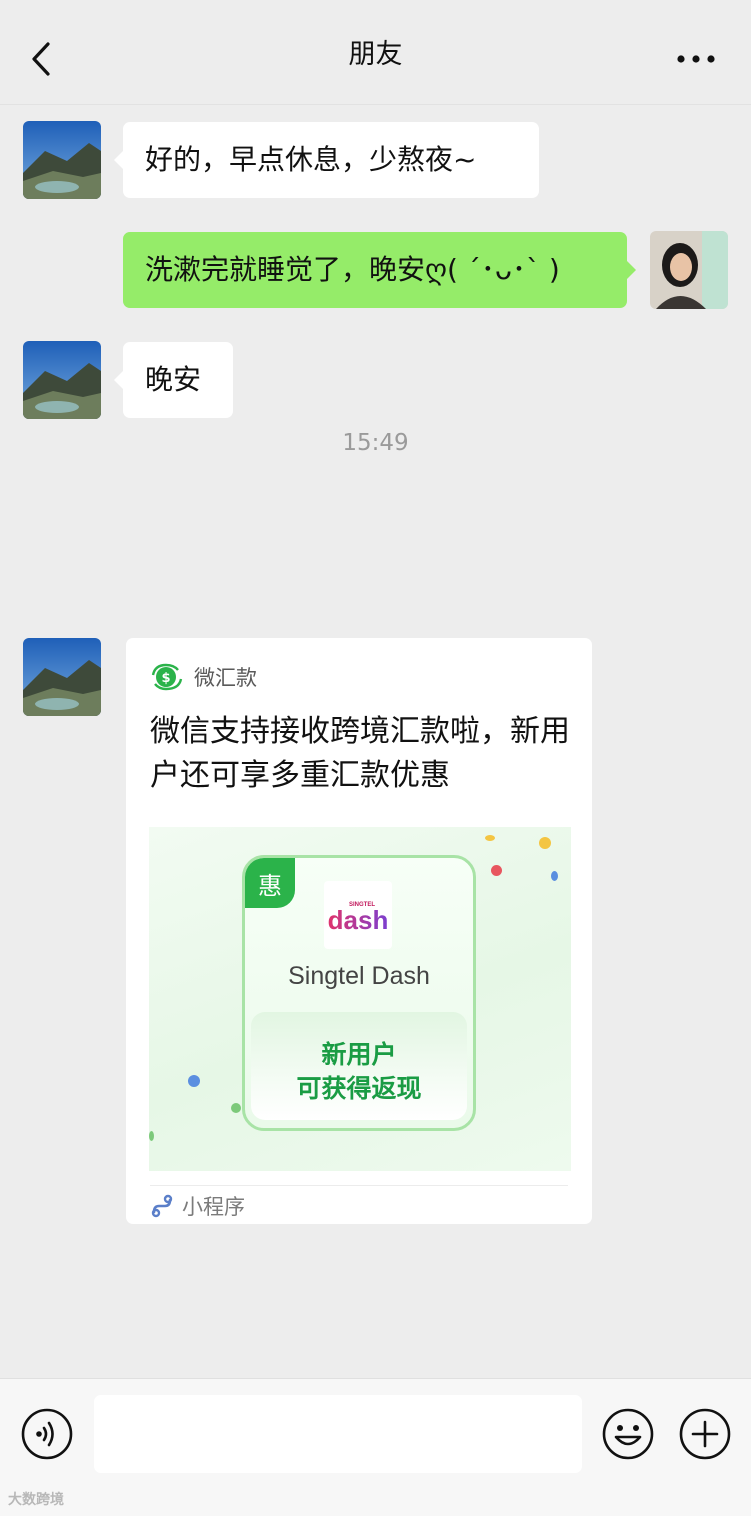 The height and width of the screenshot is (1516, 751). I want to click on card-source: $ 微汇款, so click(203, 677).